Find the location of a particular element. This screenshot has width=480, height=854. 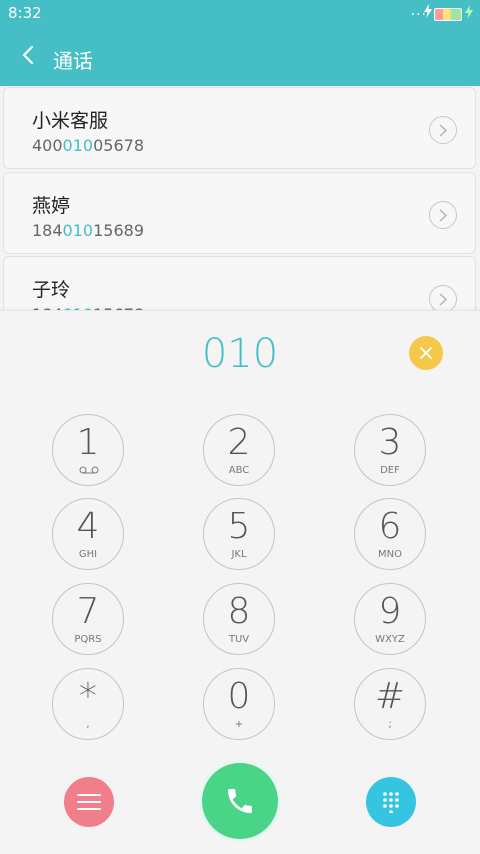

key-letters: MNO is located at coordinates (390, 554).